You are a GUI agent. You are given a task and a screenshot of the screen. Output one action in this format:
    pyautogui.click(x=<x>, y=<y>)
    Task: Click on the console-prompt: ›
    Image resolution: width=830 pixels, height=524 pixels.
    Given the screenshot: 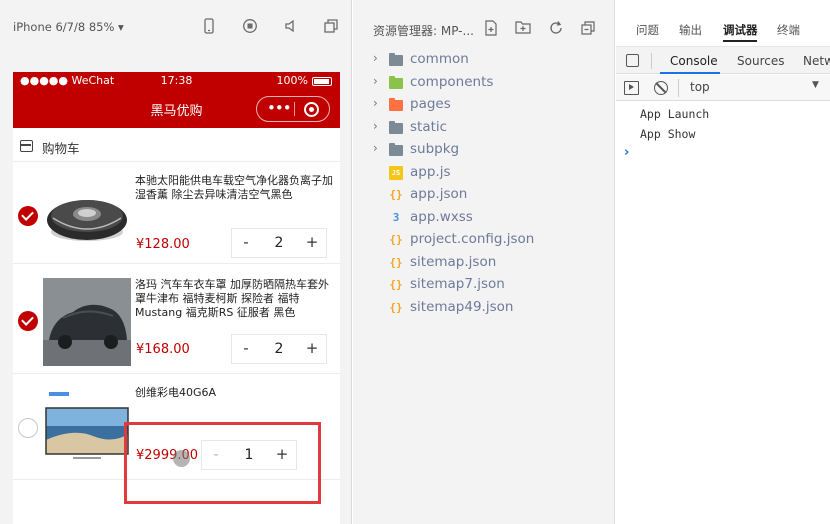 What is the action you would take?
    pyautogui.click(x=626, y=152)
    